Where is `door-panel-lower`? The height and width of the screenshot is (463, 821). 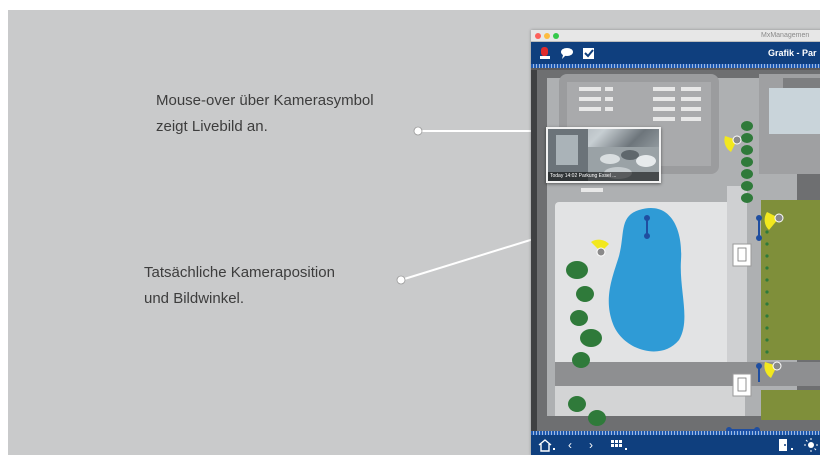
door-panel-lower is located at coordinates (742, 385).